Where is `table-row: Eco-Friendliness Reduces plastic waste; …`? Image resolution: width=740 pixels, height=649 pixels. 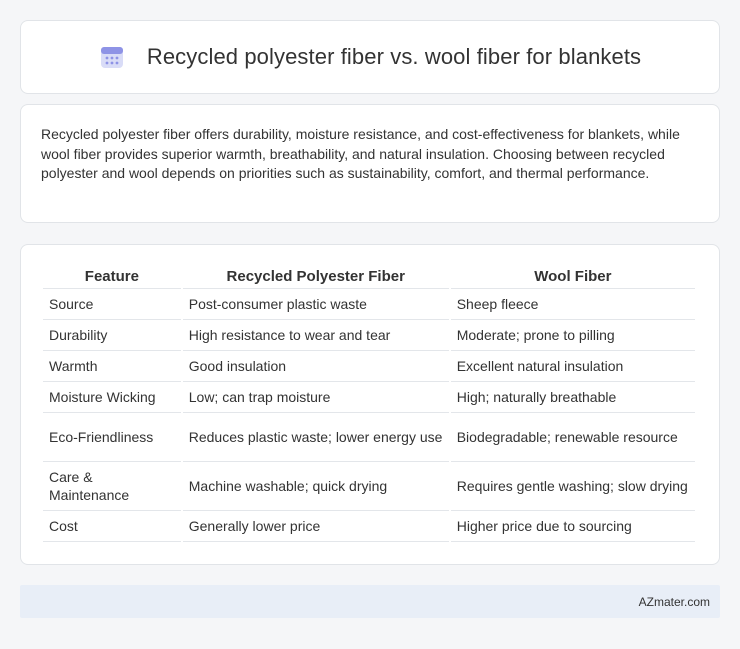 table-row: Eco-Friendliness Reduces plastic waste; … is located at coordinates (369, 437).